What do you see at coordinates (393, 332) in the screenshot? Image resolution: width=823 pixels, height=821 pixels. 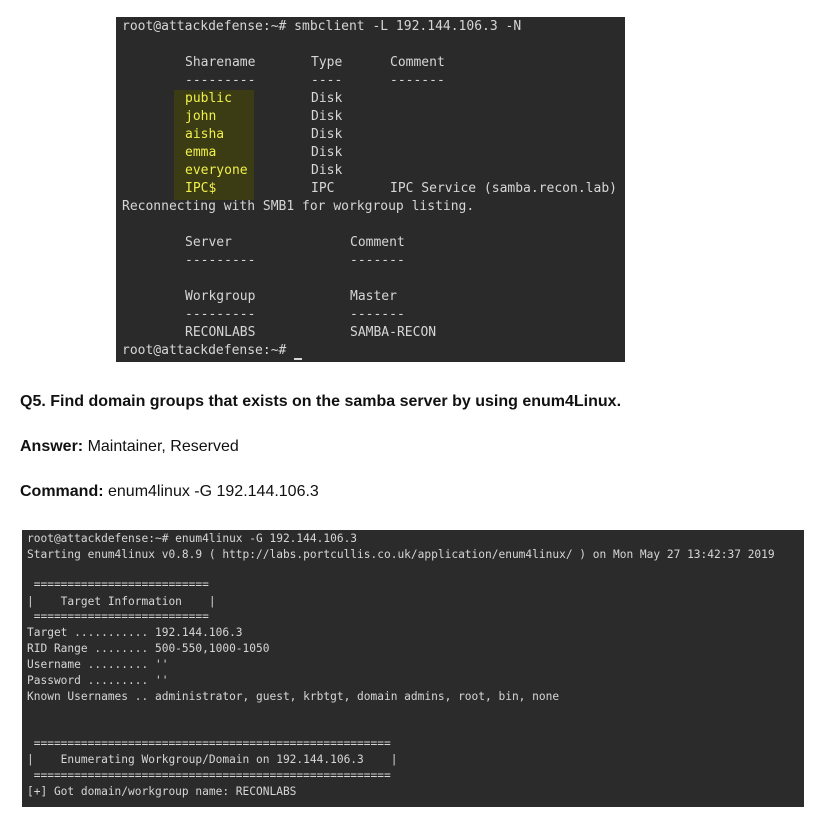 I see `master-value: SAMBA-RECON` at bounding box center [393, 332].